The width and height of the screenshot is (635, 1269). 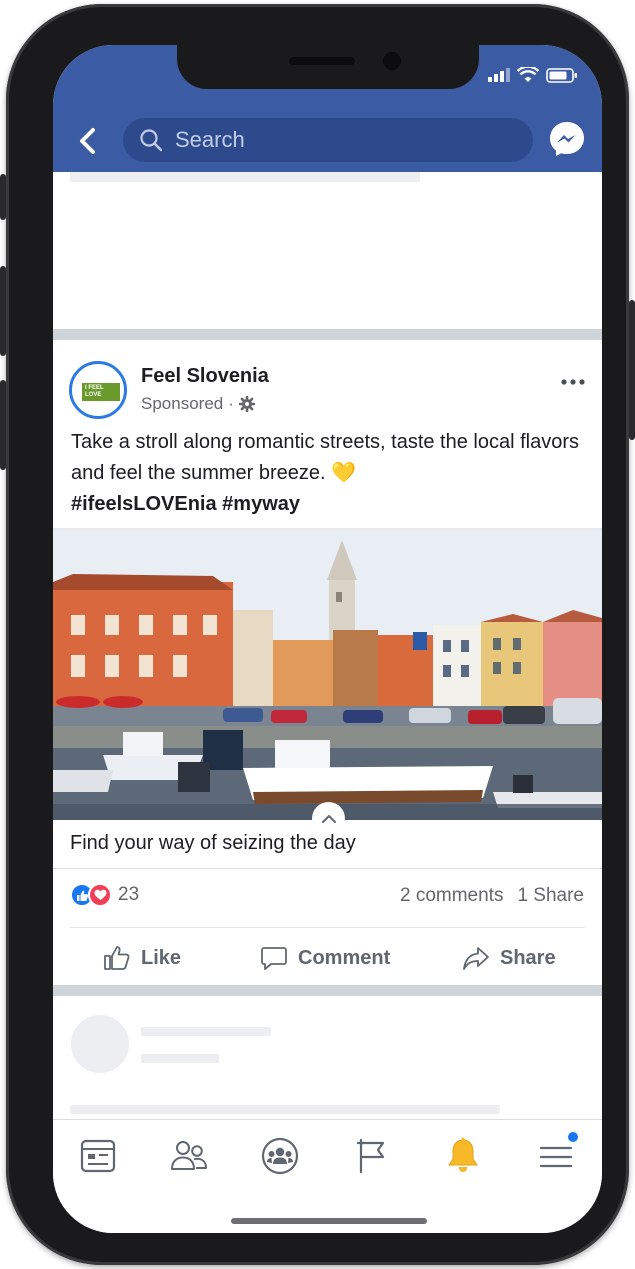 I want to click on expand-caption-button, so click(x=328, y=818).